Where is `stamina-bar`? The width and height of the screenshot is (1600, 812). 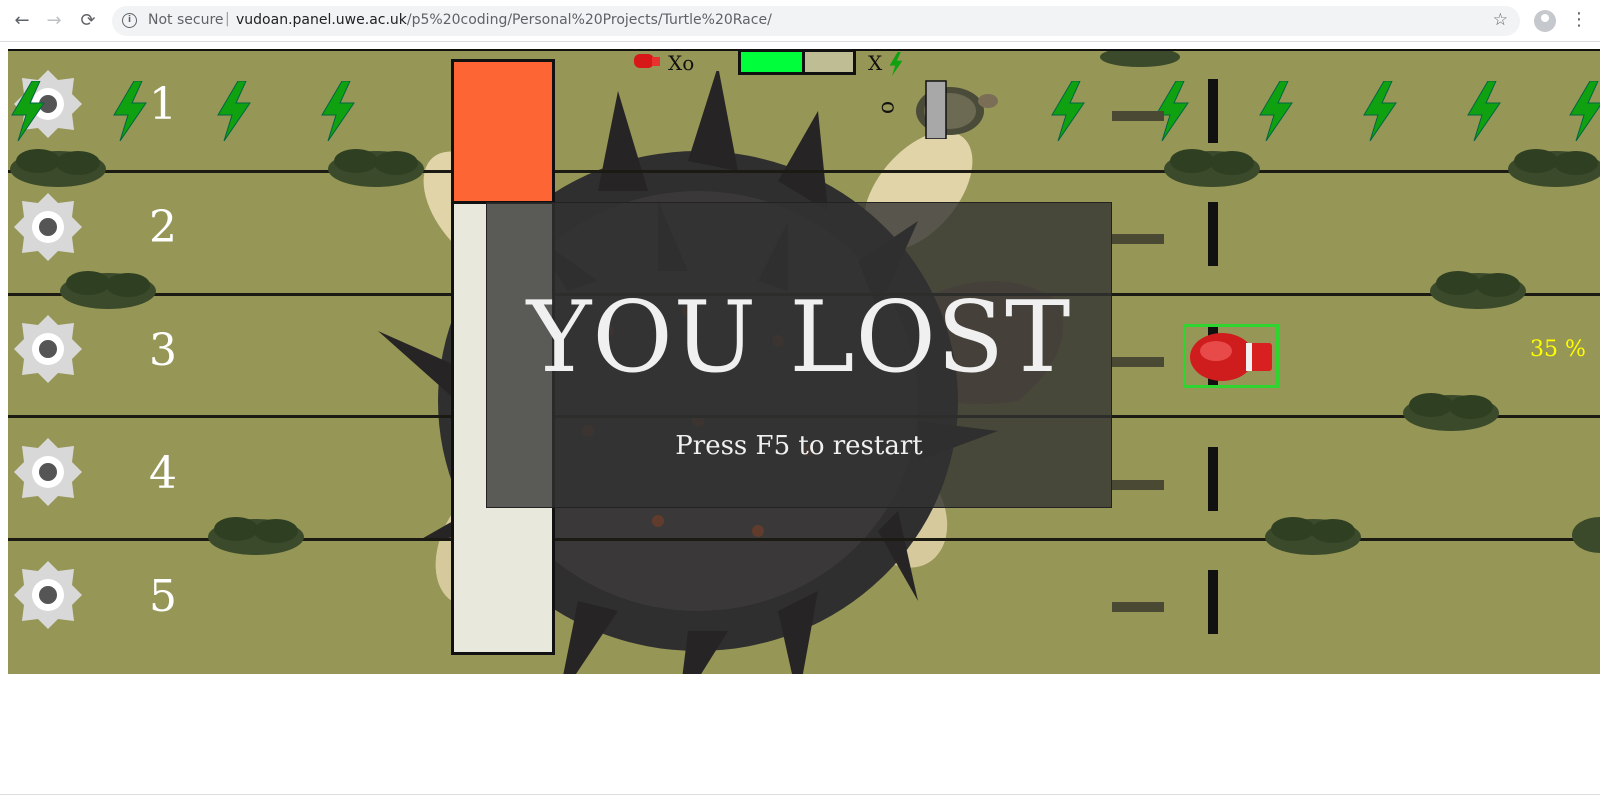 stamina-bar is located at coordinates (797, 63).